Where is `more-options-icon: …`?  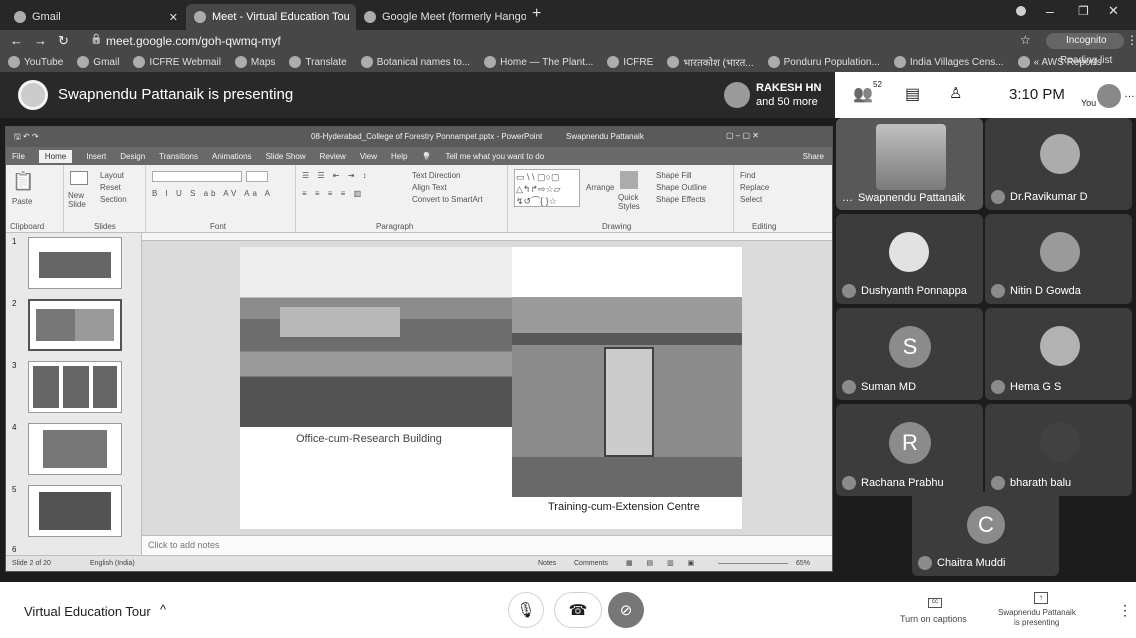 more-options-icon: … is located at coordinates (847, 198).